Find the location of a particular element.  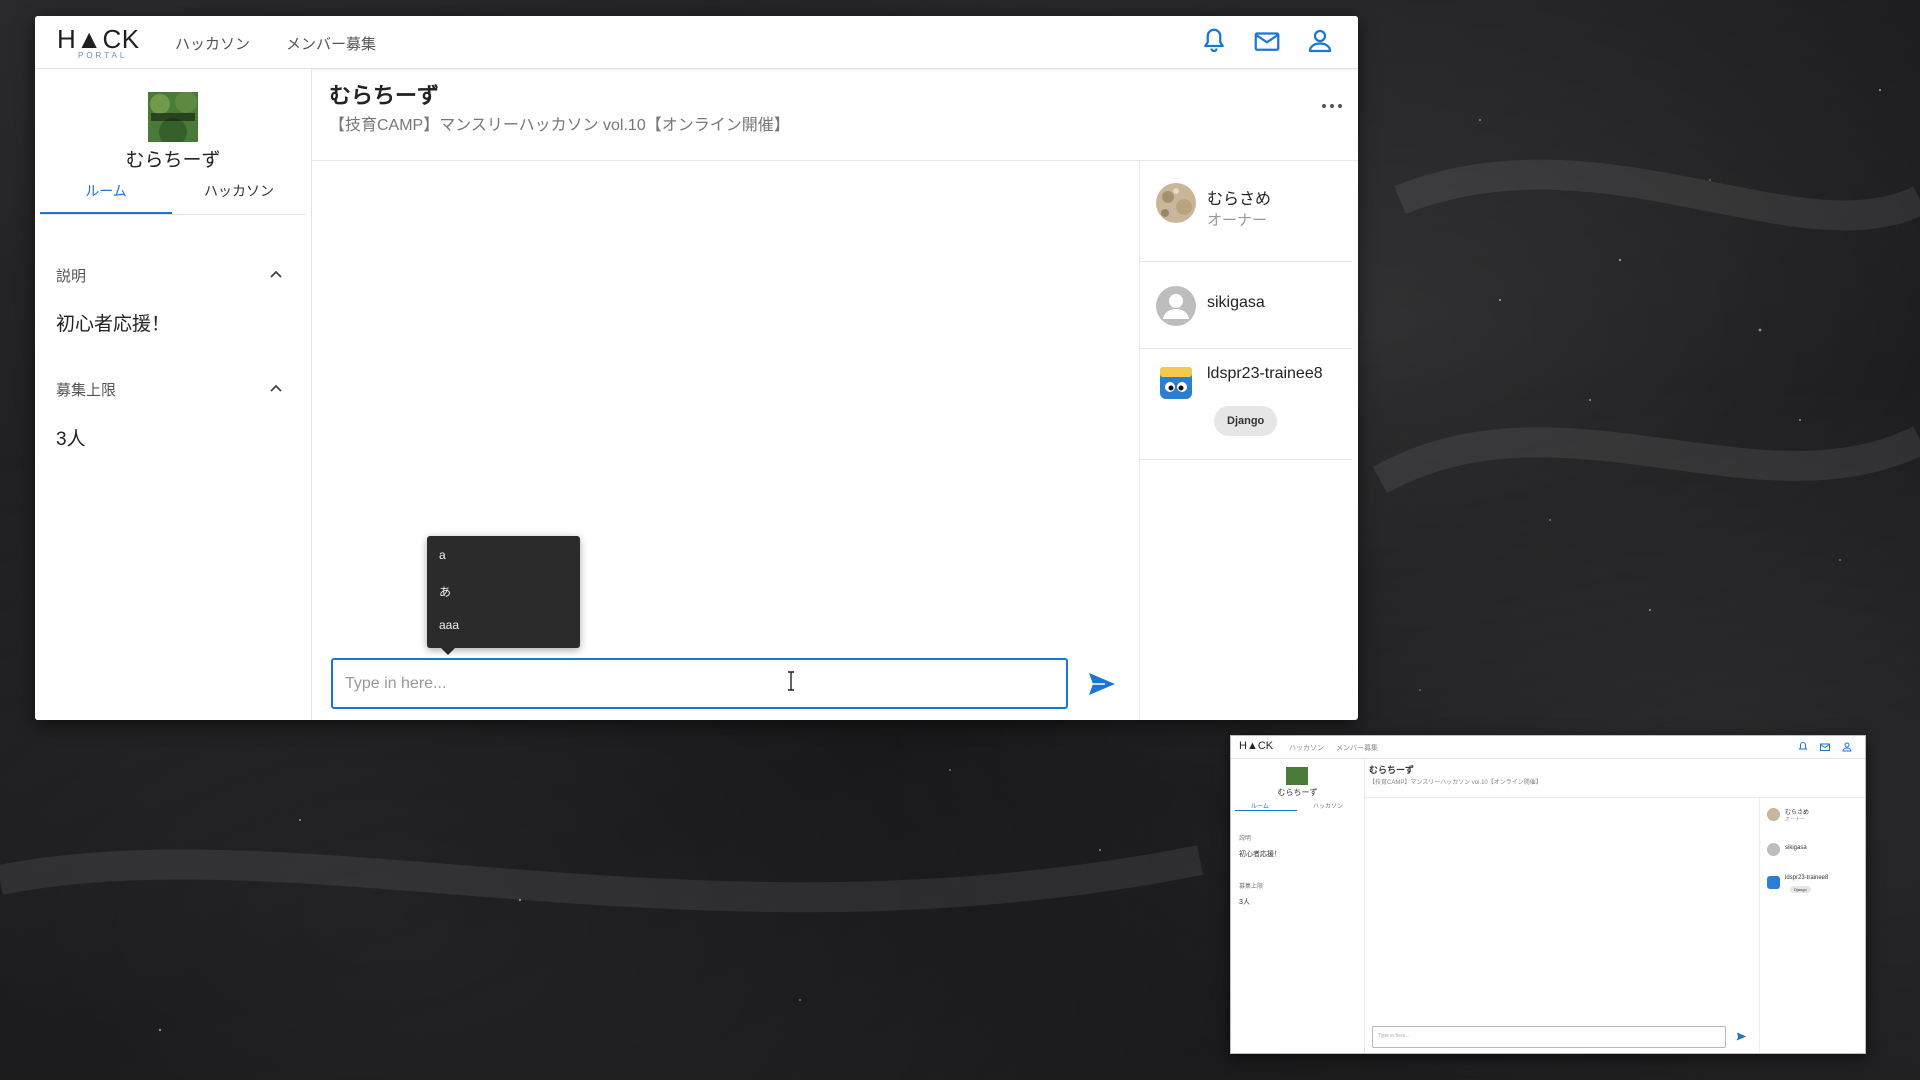

preview-event-name: 【技育CAMP】マンスリーハッカソン vol.10【オンライン開催】 is located at coordinates (1455, 783).